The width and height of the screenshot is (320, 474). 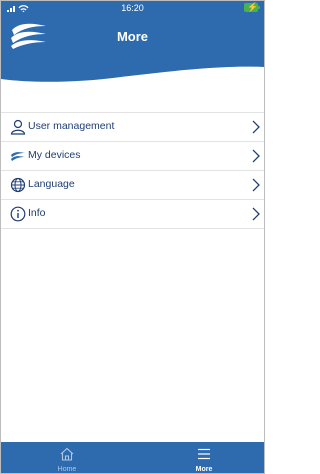 What do you see at coordinates (252, 7) in the screenshot?
I see `battery-icon: ⚡` at bounding box center [252, 7].